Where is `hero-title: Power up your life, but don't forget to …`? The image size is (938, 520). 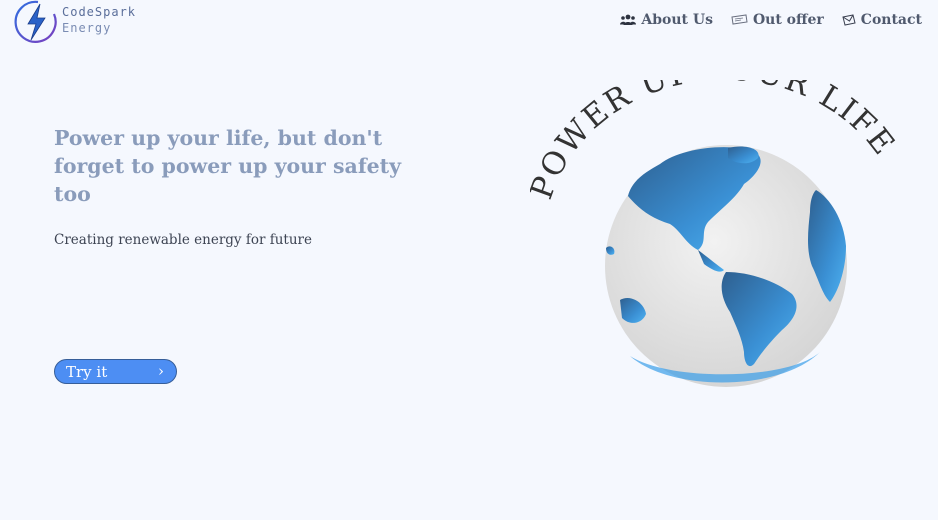 hero-title: Power up your life, but don't forget to … is located at coordinates (228, 166).